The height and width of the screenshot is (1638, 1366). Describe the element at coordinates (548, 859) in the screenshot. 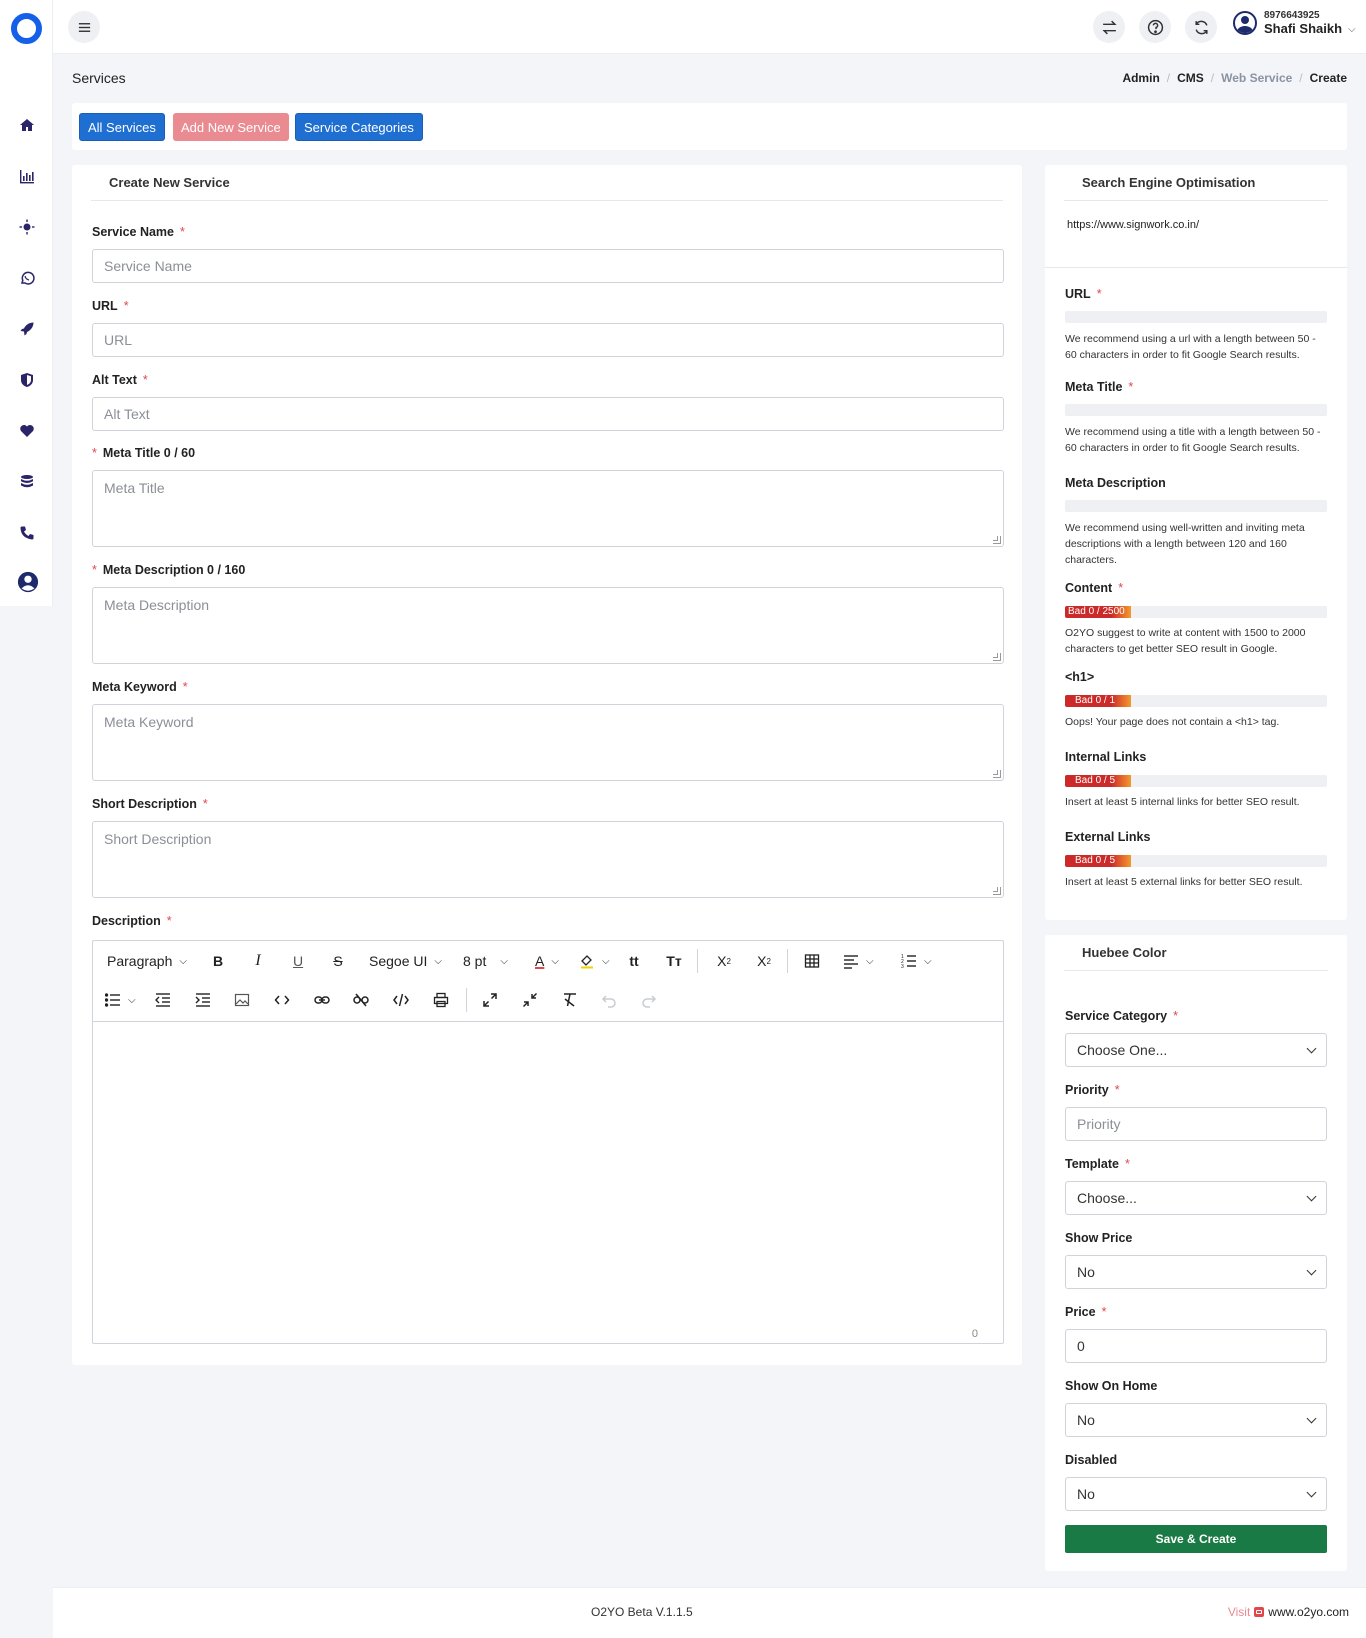

I see `short-description-textarea: Short Description` at that location.